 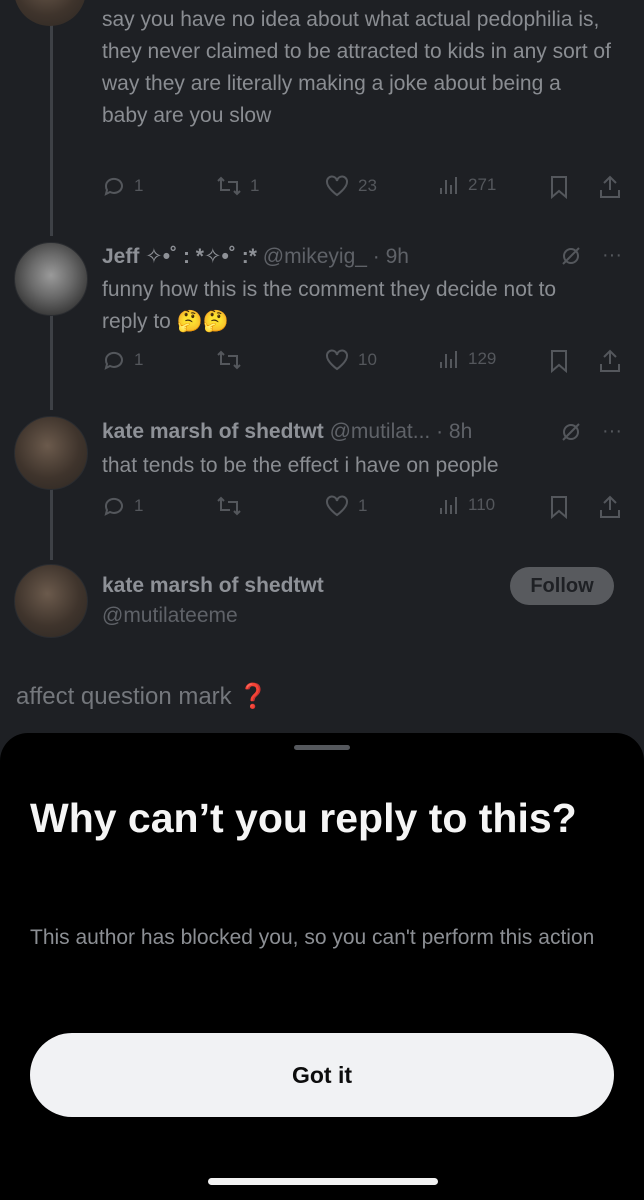 What do you see at coordinates (322, 747) in the screenshot?
I see `sheet-grabber` at bounding box center [322, 747].